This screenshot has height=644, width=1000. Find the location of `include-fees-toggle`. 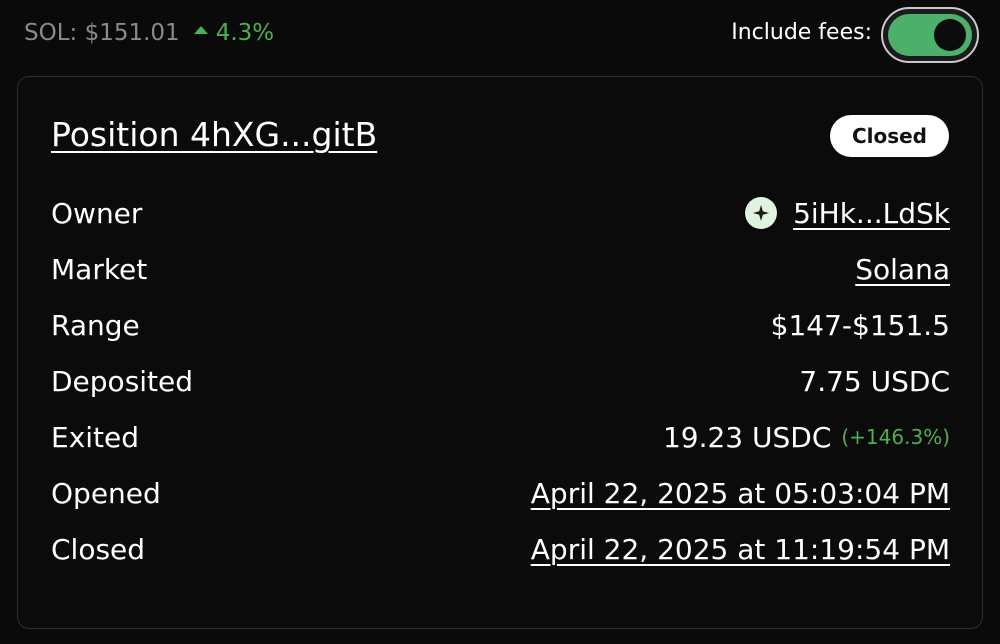

include-fees-toggle is located at coordinates (930, 35).